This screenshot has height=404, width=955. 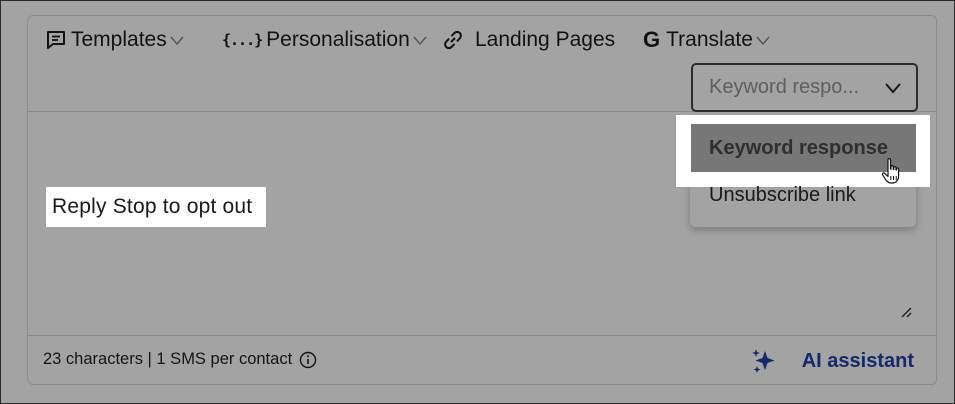 I want to click on google-translate-icon: G, so click(x=652, y=39).